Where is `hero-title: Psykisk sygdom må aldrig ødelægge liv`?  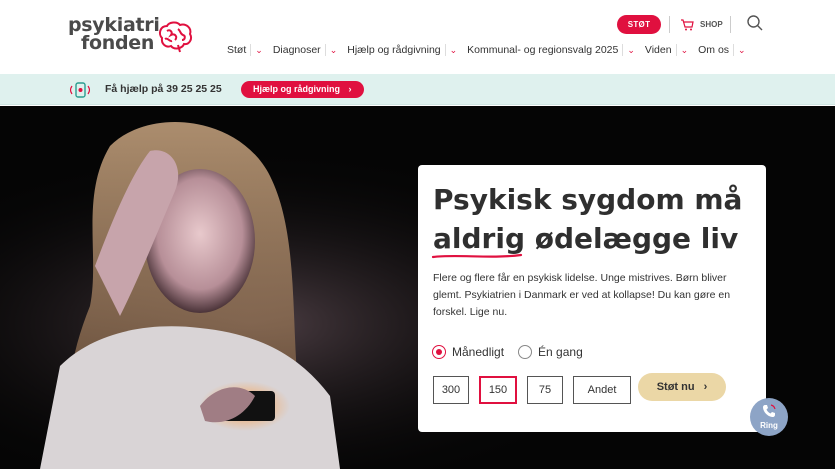
hero-title: Psykisk sygdom må aldrig ødelægge liv is located at coordinates (592, 219).